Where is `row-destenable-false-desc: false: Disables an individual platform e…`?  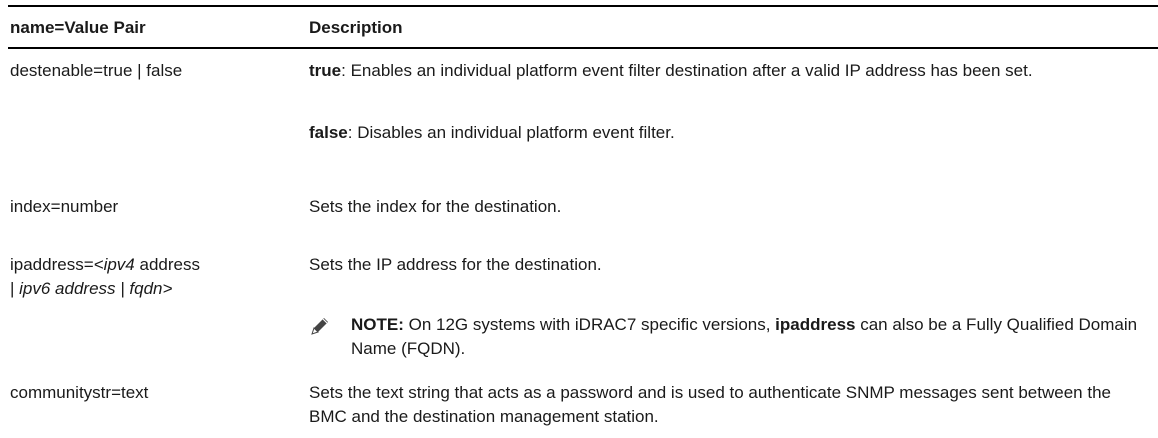 row-destenable-false-desc: false: Disables an individual platform e… is located at coordinates (492, 132).